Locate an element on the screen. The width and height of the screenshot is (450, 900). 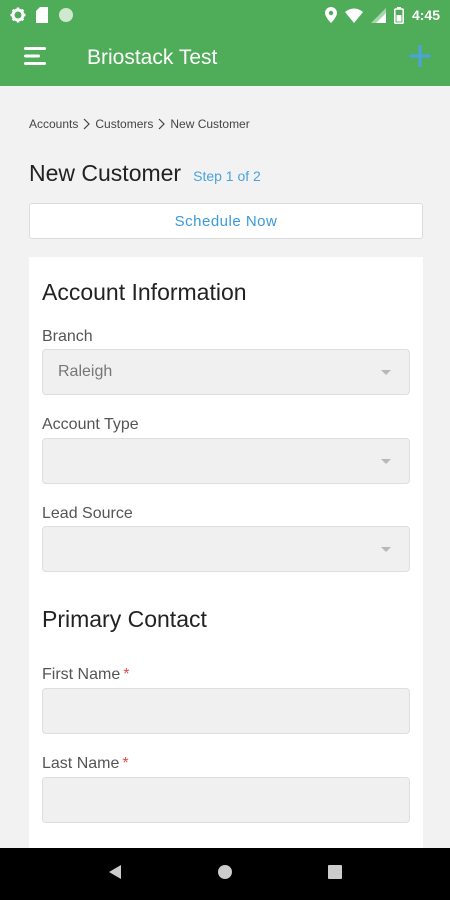
lead-source-select is located at coordinates (226, 549).